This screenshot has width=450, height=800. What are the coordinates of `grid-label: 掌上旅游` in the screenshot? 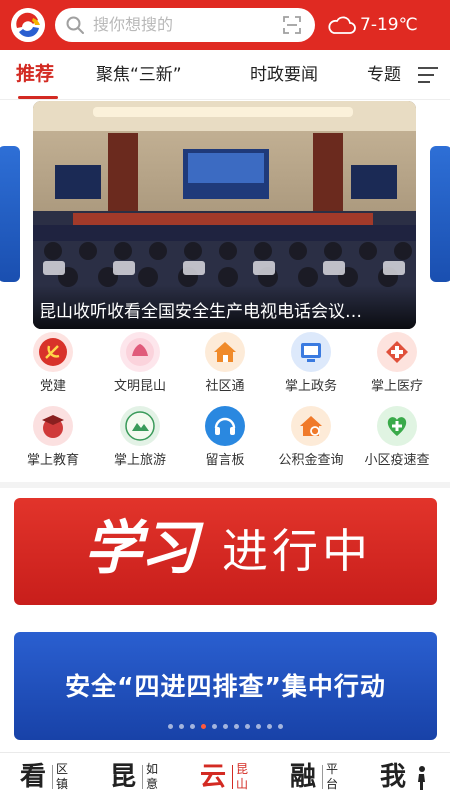 It's located at (139, 460).